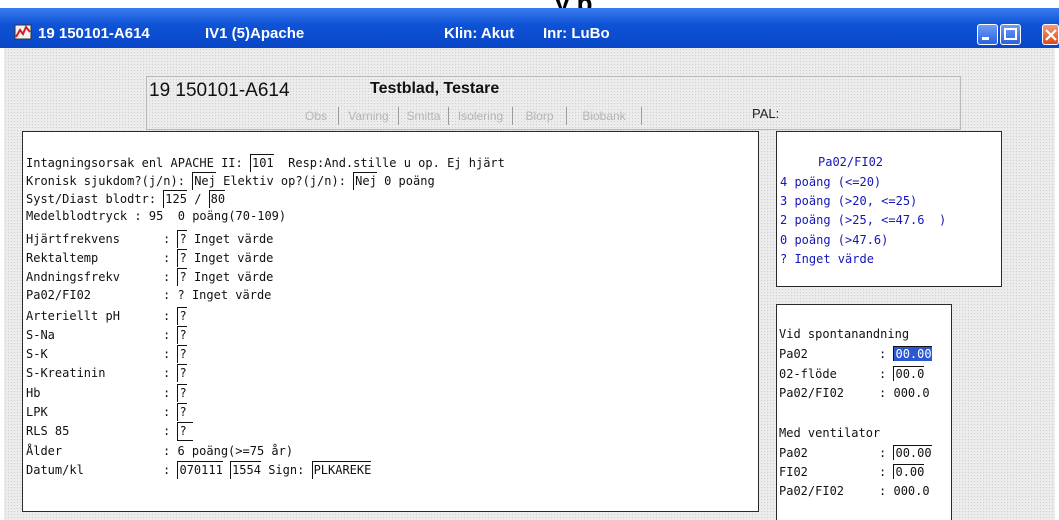 This screenshot has width=1059, height=520. Describe the element at coordinates (182, 373) in the screenshot. I see `krea-field: ?` at that location.